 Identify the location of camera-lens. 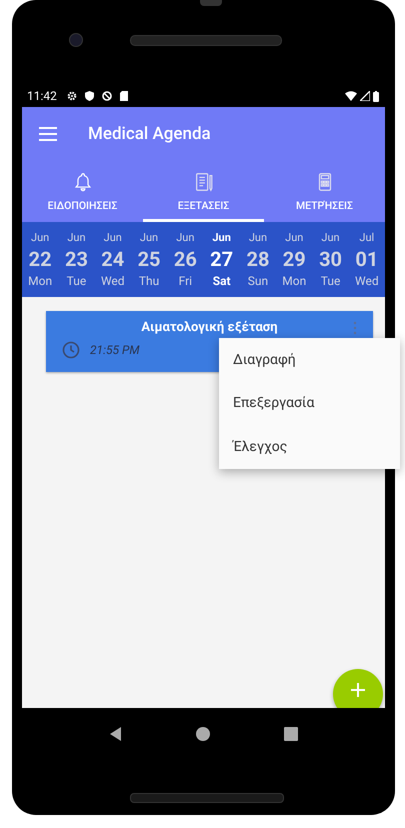
(76, 40).